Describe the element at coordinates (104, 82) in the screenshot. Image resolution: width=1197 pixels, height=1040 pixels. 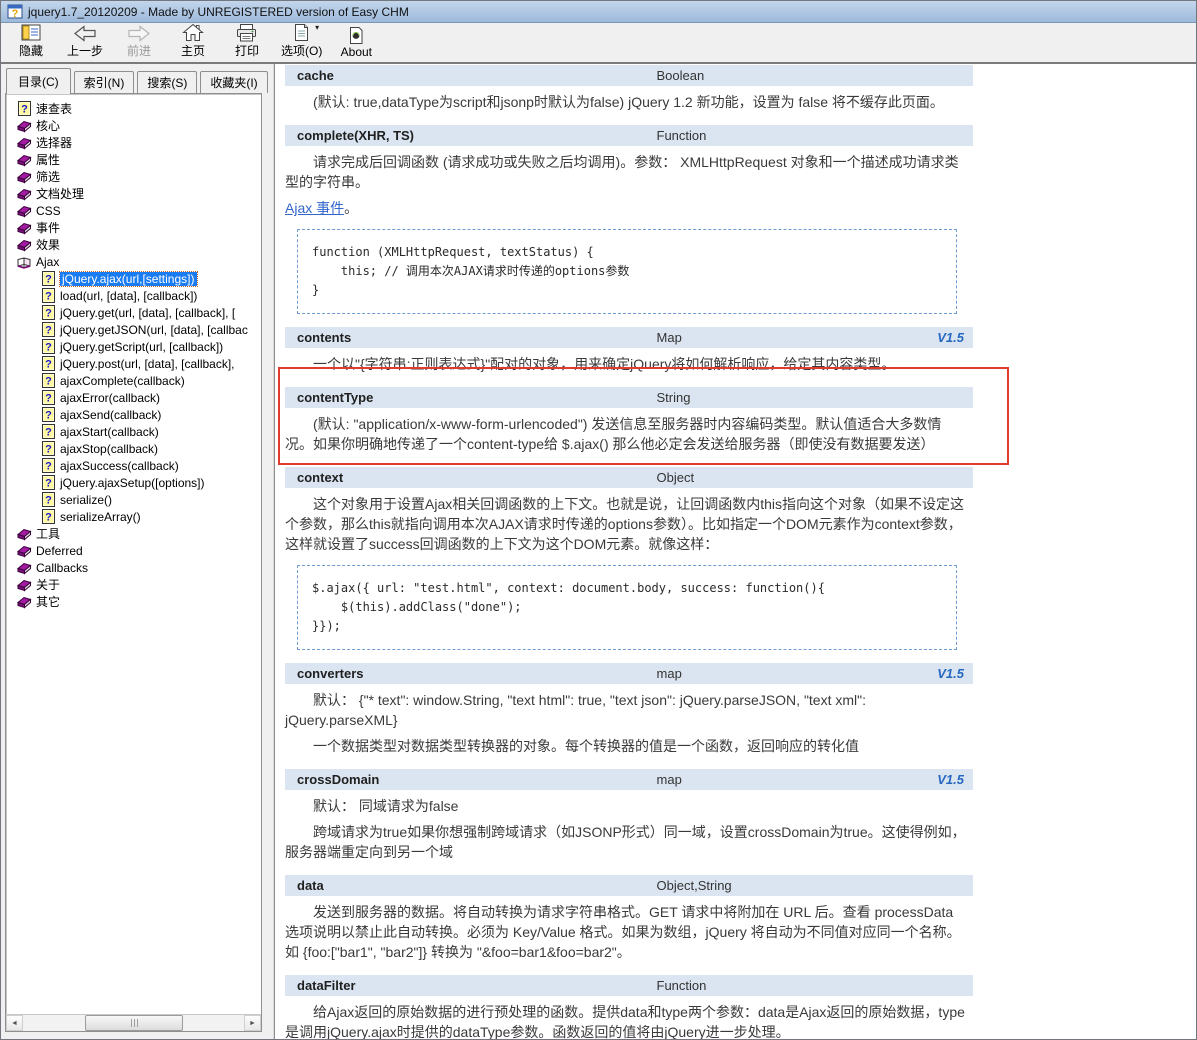
I see `sidebar-tab-1: 索引(N)` at that location.